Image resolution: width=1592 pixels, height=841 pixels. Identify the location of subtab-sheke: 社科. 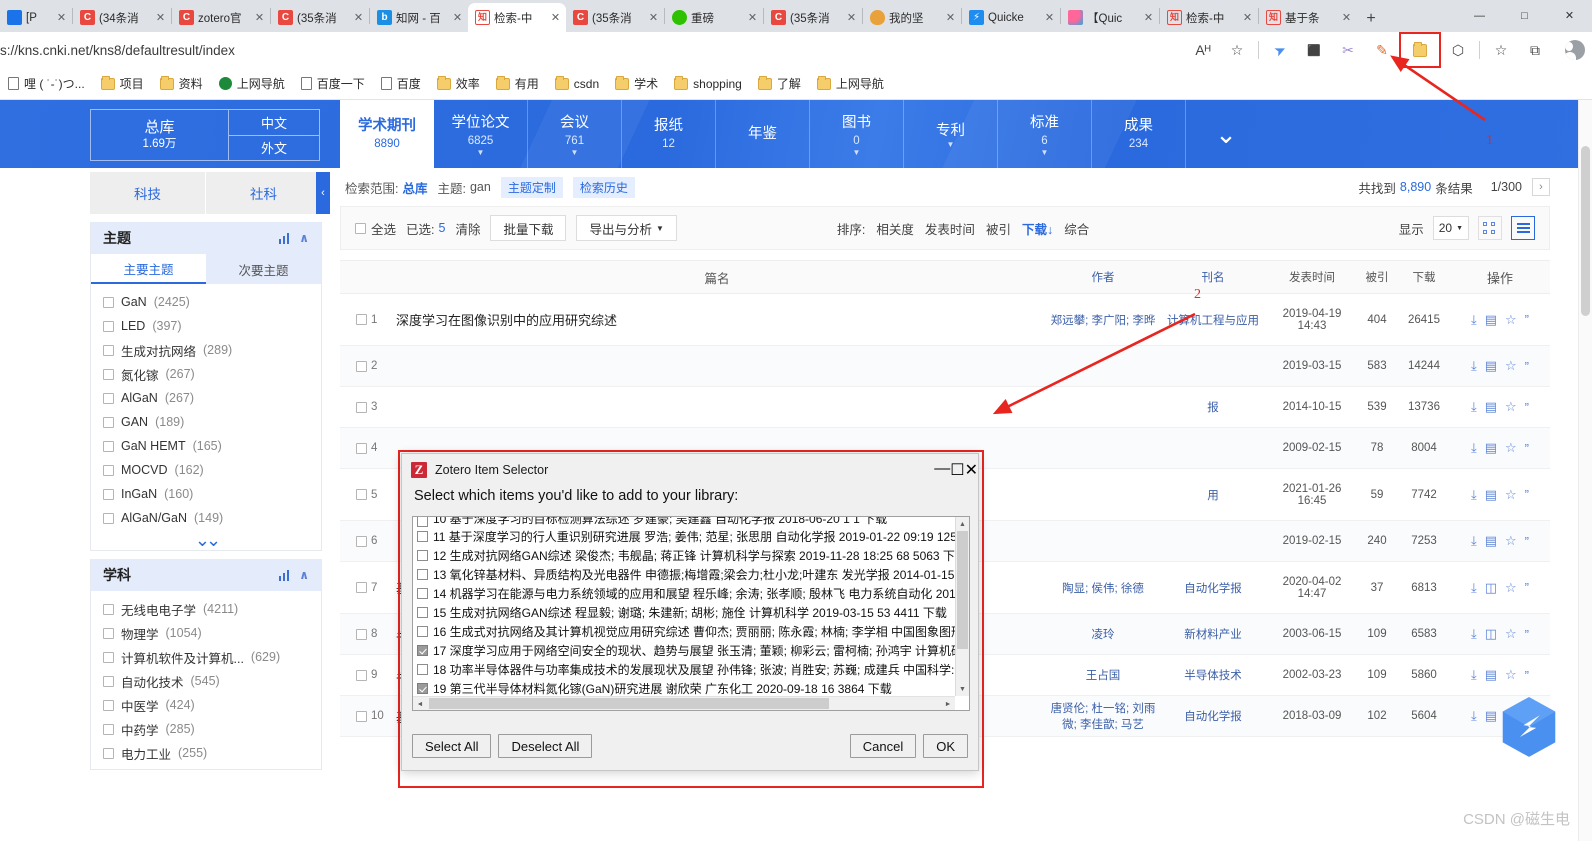
(264, 193).